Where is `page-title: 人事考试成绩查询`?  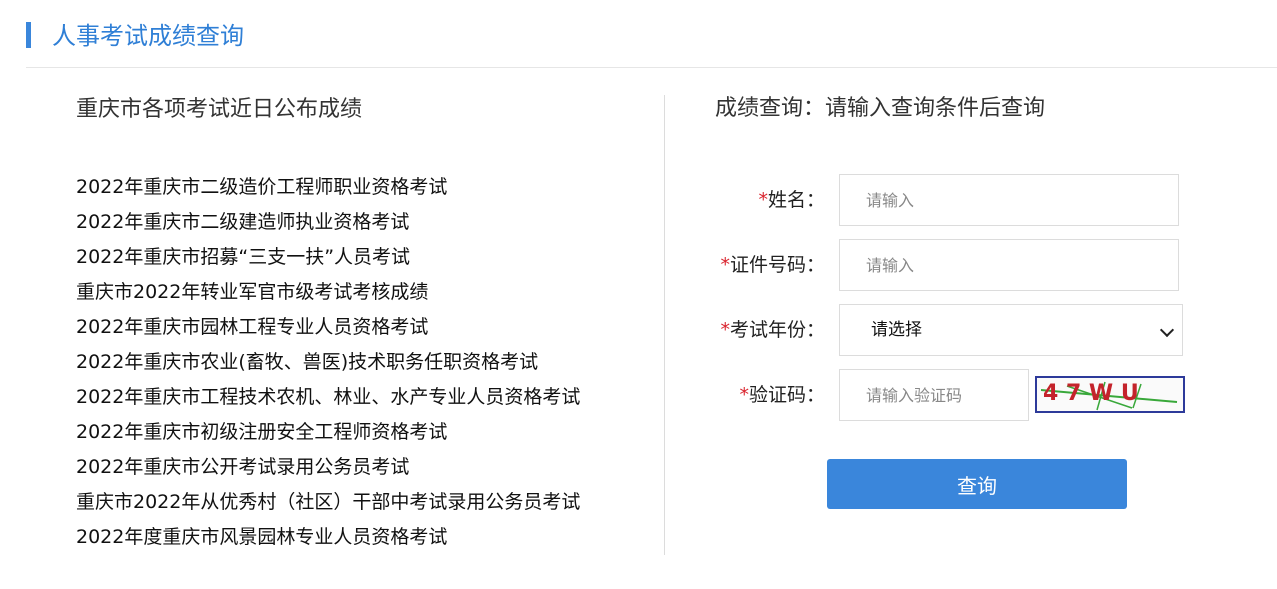
page-title: 人事考试成绩查询 is located at coordinates (148, 36).